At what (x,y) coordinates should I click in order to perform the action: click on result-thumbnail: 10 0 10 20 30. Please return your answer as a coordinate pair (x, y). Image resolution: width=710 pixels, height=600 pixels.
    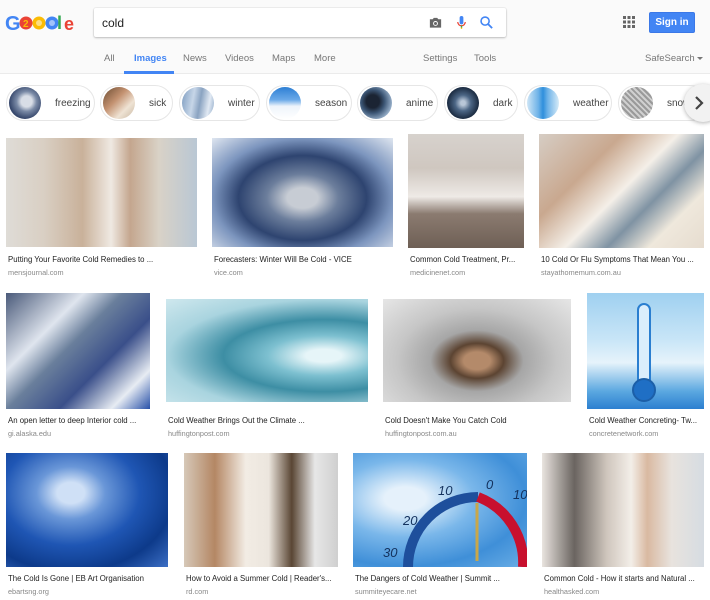
    Looking at the image, I should click on (440, 510).